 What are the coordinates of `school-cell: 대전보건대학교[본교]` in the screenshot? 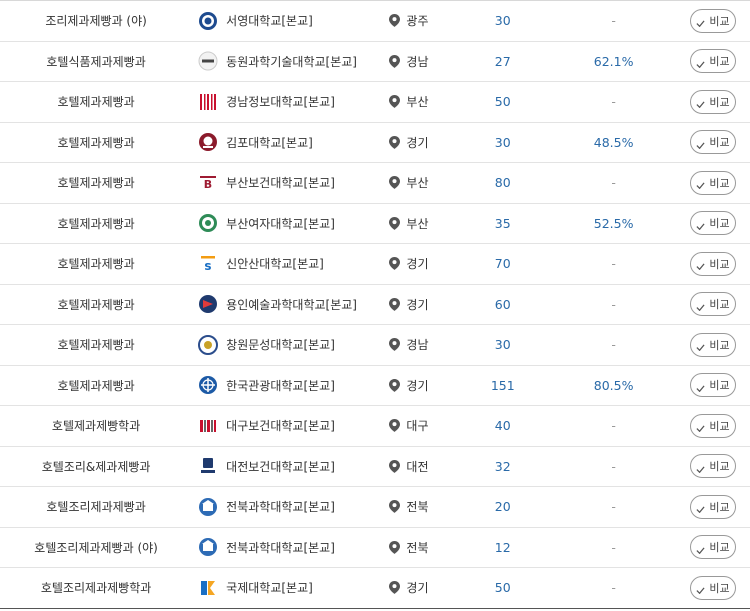 It's located at (288, 466).